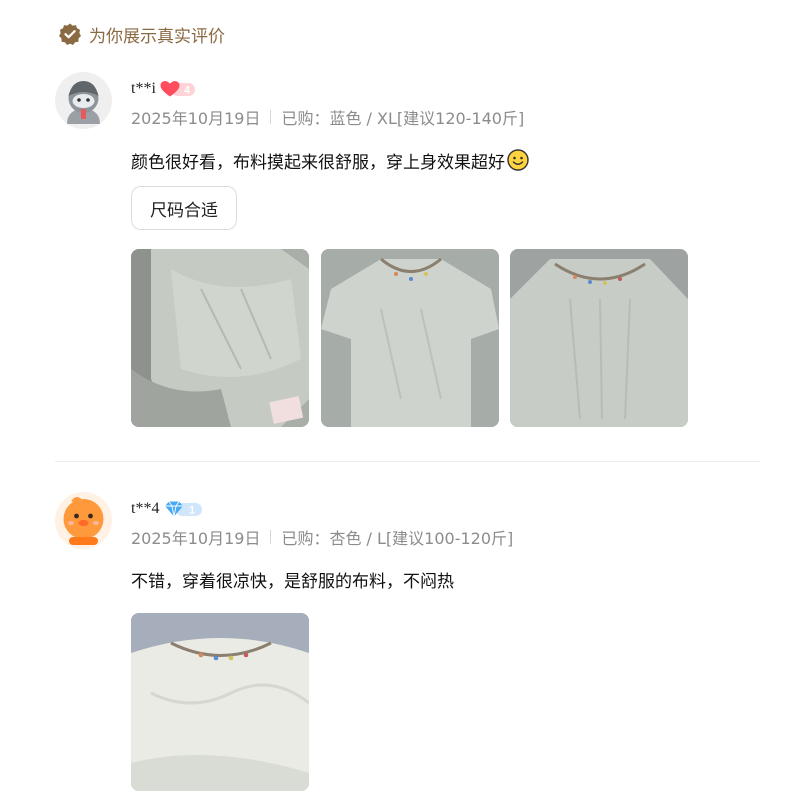 The width and height of the screenshot is (800, 800). I want to click on verified-badge-icon, so click(70, 34).